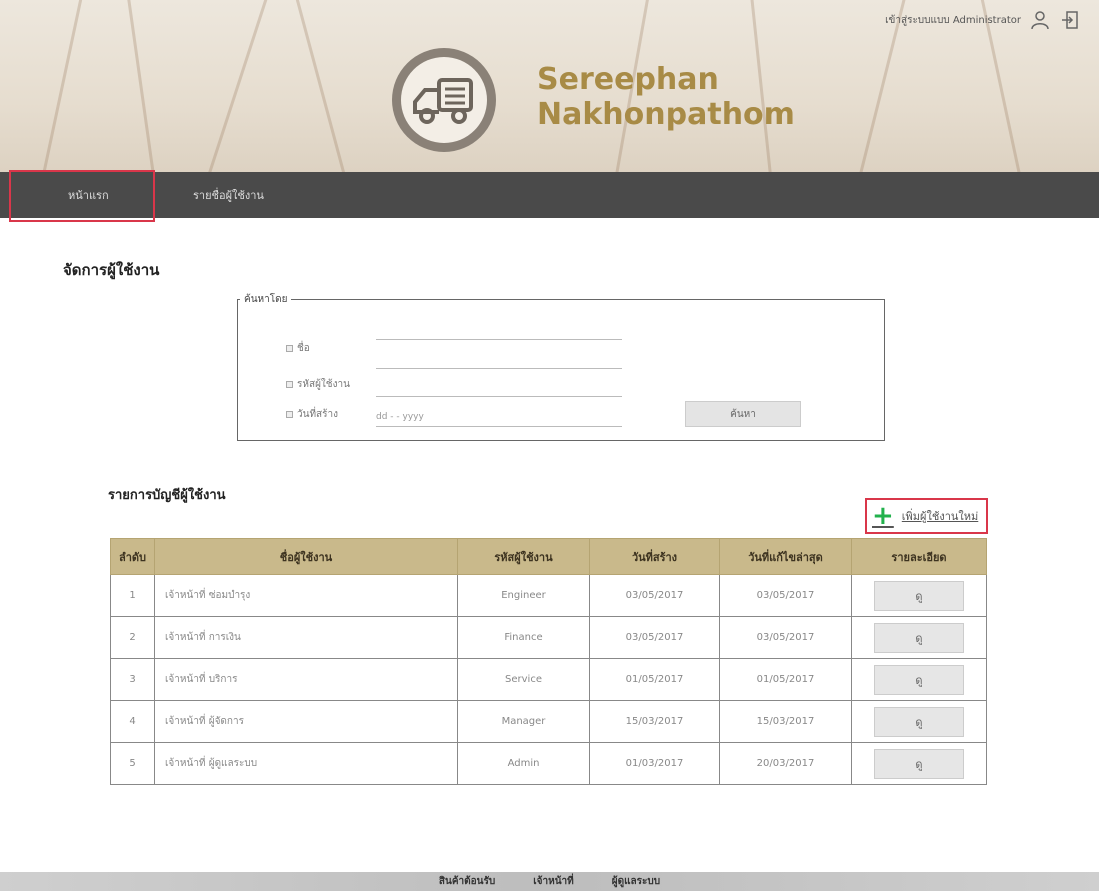  Describe the element at coordinates (266, 299) in the screenshot. I see `search-legend: ค้นหาโดย` at that location.